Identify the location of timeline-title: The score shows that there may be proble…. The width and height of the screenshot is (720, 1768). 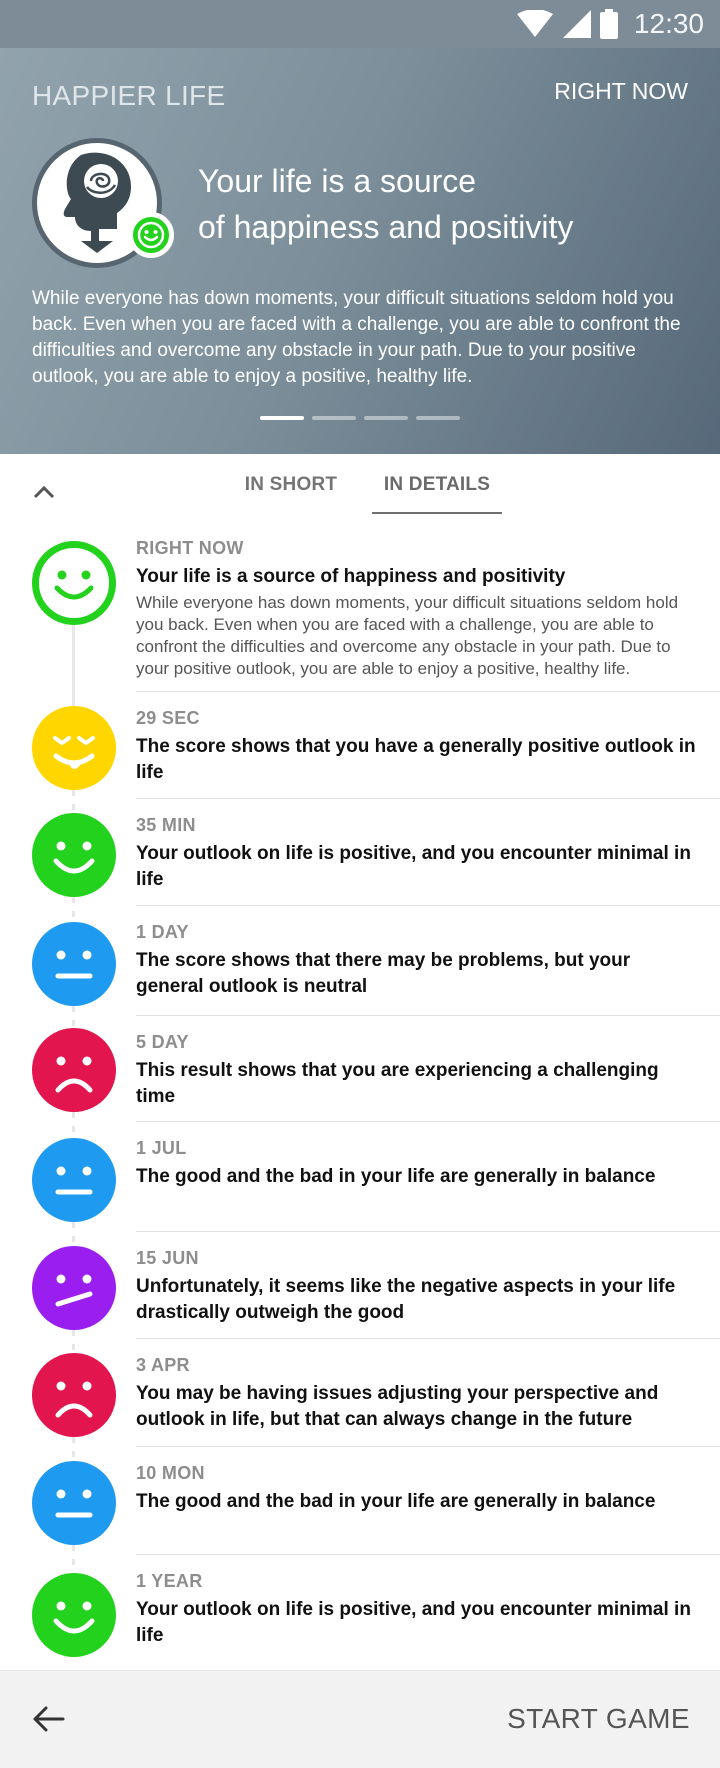
(383, 973).